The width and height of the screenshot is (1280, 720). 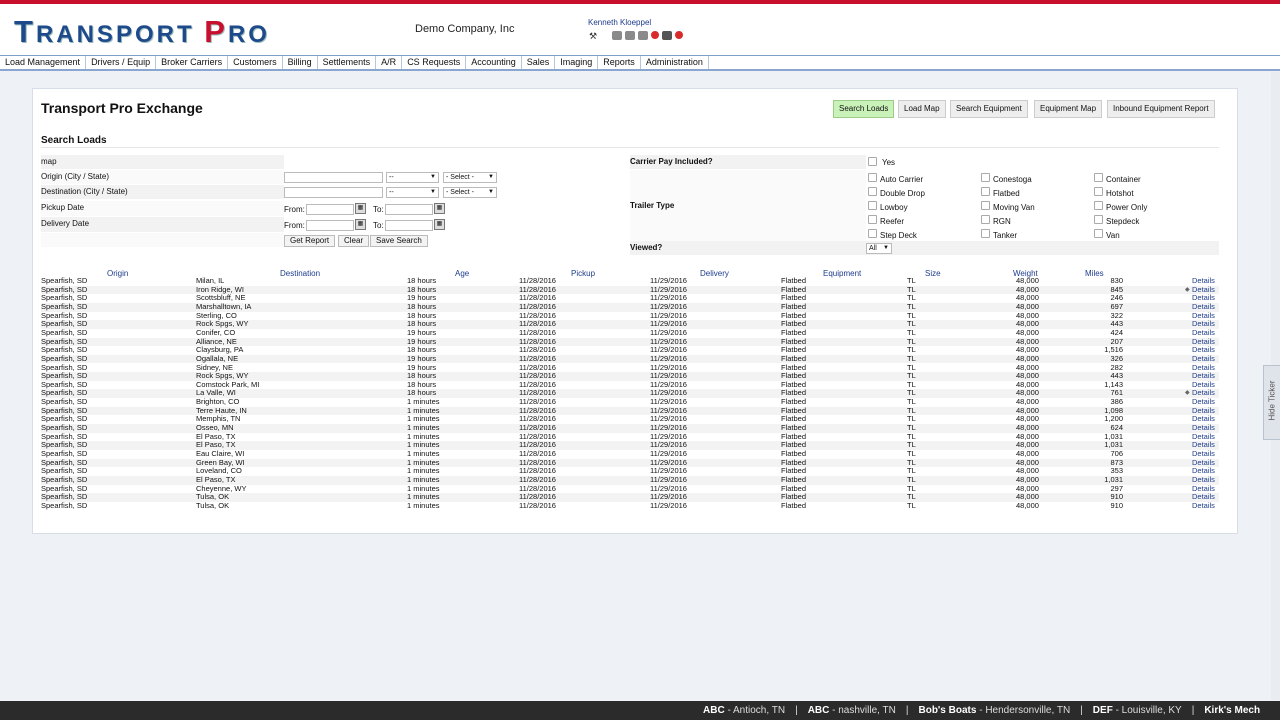 I want to click on trailer-stepdeck-checkbox, so click(x=1098, y=219).